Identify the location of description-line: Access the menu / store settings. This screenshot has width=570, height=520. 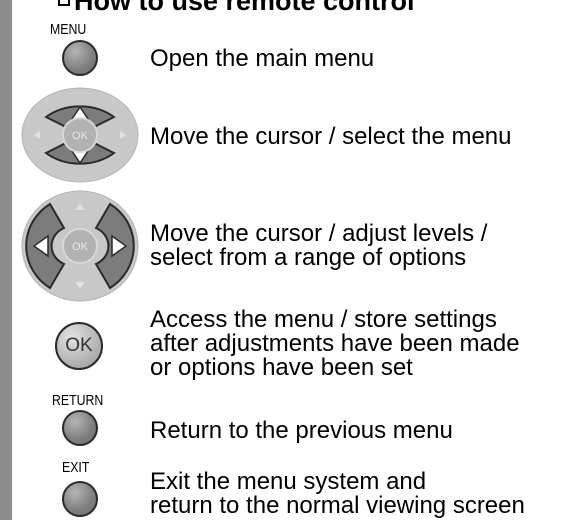
(323, 319).